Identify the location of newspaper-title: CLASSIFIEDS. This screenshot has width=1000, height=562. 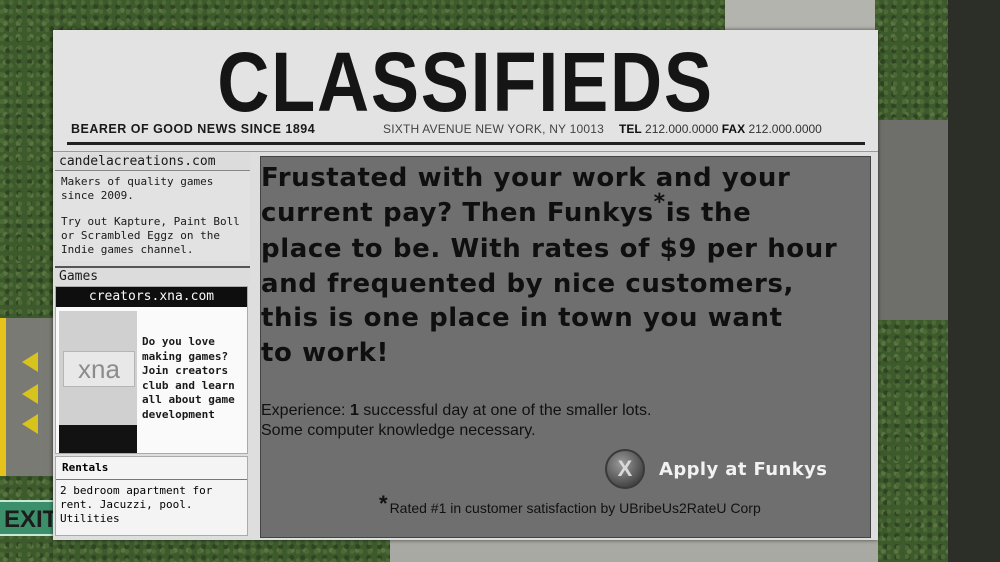
(465, 82).